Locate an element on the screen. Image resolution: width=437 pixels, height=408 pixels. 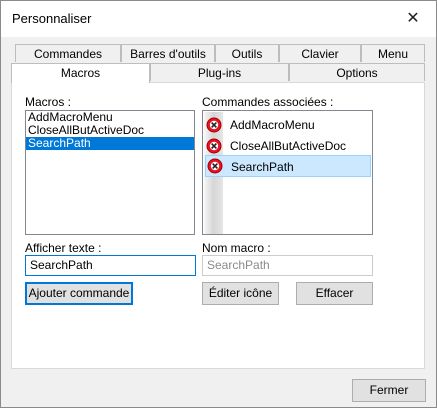
command-item-label: SearchPath is located at coordinates (262, 167).